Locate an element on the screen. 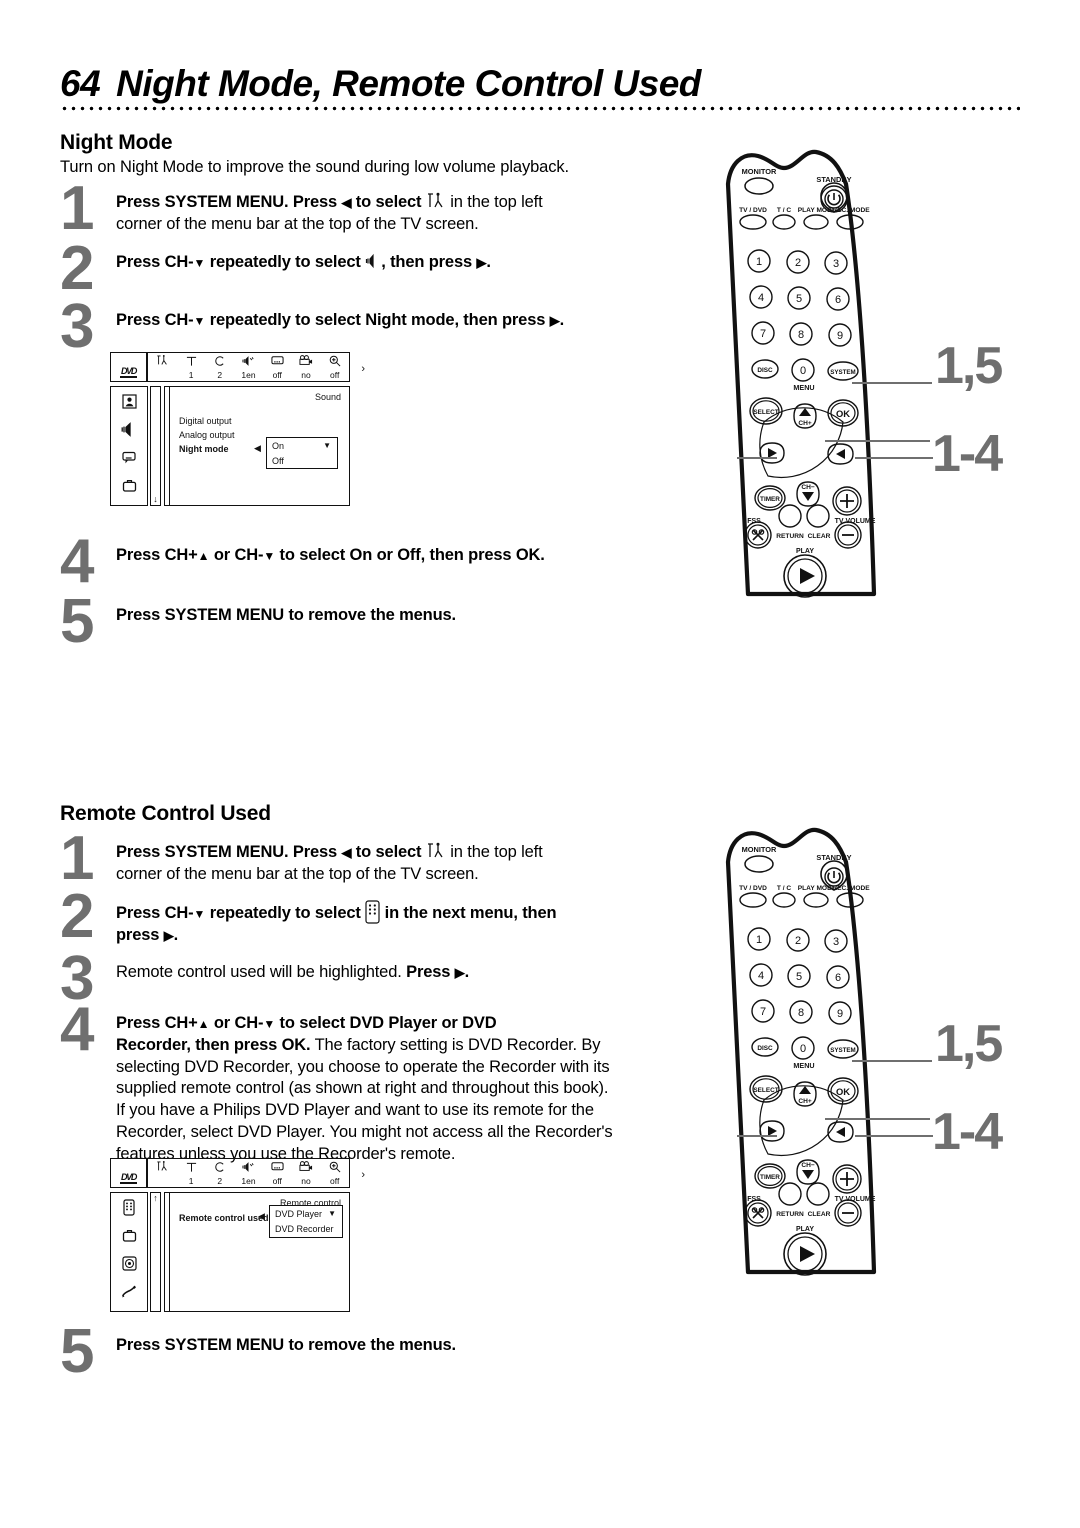 The image size is (1080, 1528). night-step-3-number: 3 is located at coordinates (77, 326).